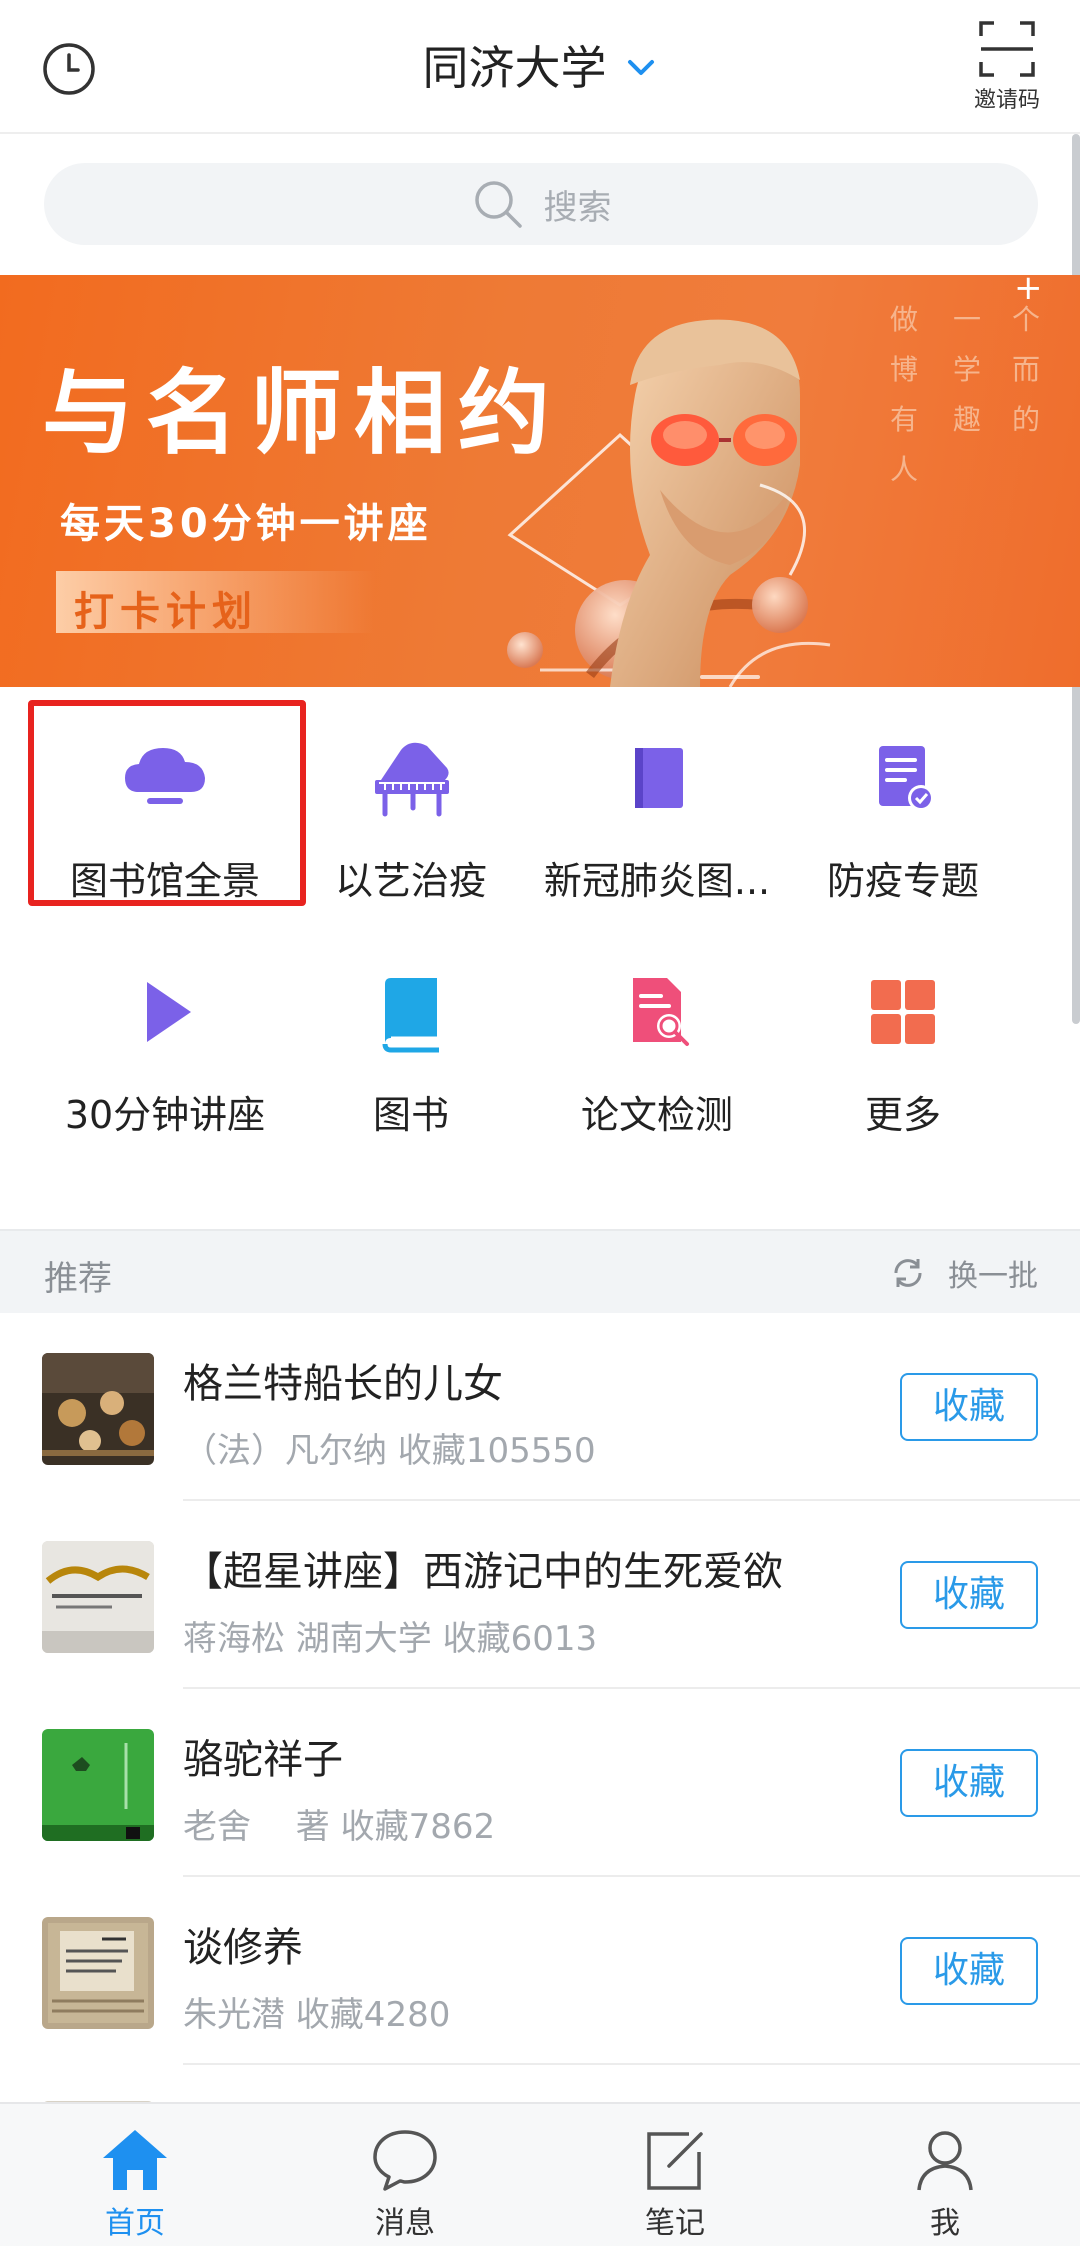 The width and height of the screenshot is (1080, 2246). I want to click on side-char: 做, so click(904, 319).